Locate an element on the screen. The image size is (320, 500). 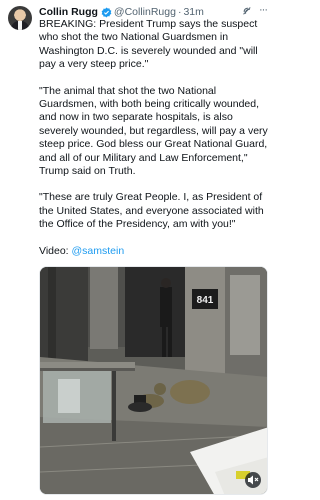
verified-badge-icon is located at coordinates (106, 12).